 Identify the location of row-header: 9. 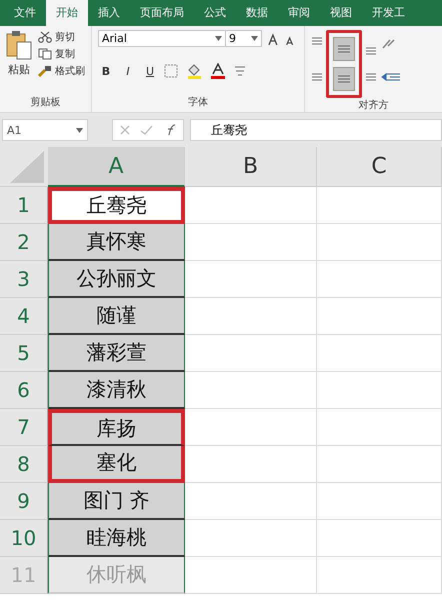
(24, 501).